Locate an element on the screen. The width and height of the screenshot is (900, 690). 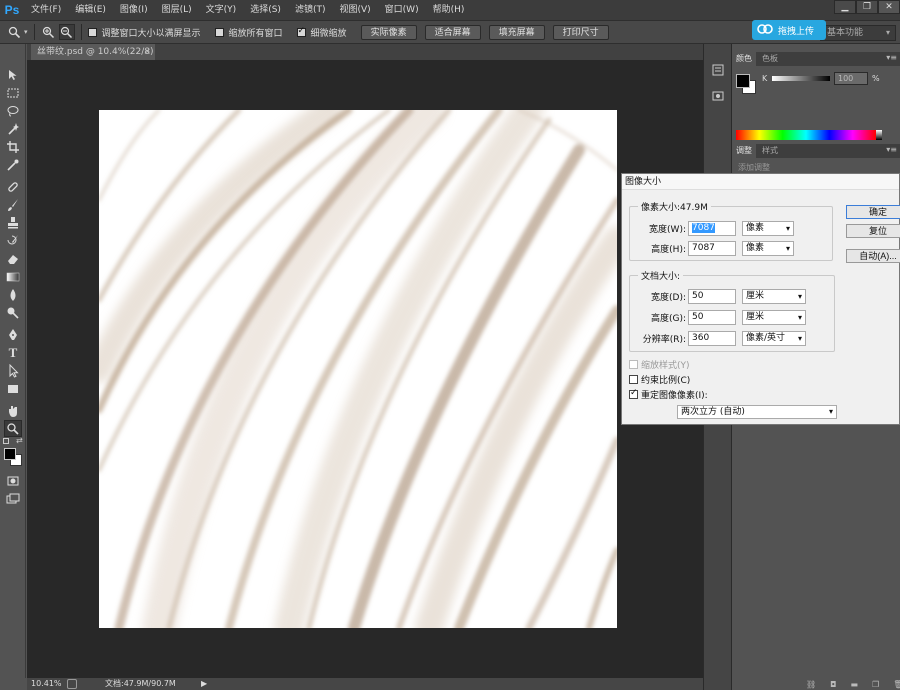
rectangle-tool-icon is located at coordinates (13, 388).